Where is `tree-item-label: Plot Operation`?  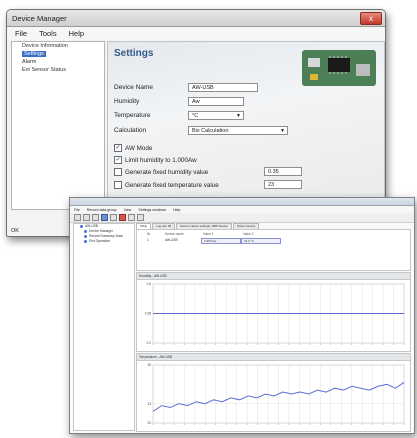
tree-item-label: Plot Operation is located at coordinates (100, 241).